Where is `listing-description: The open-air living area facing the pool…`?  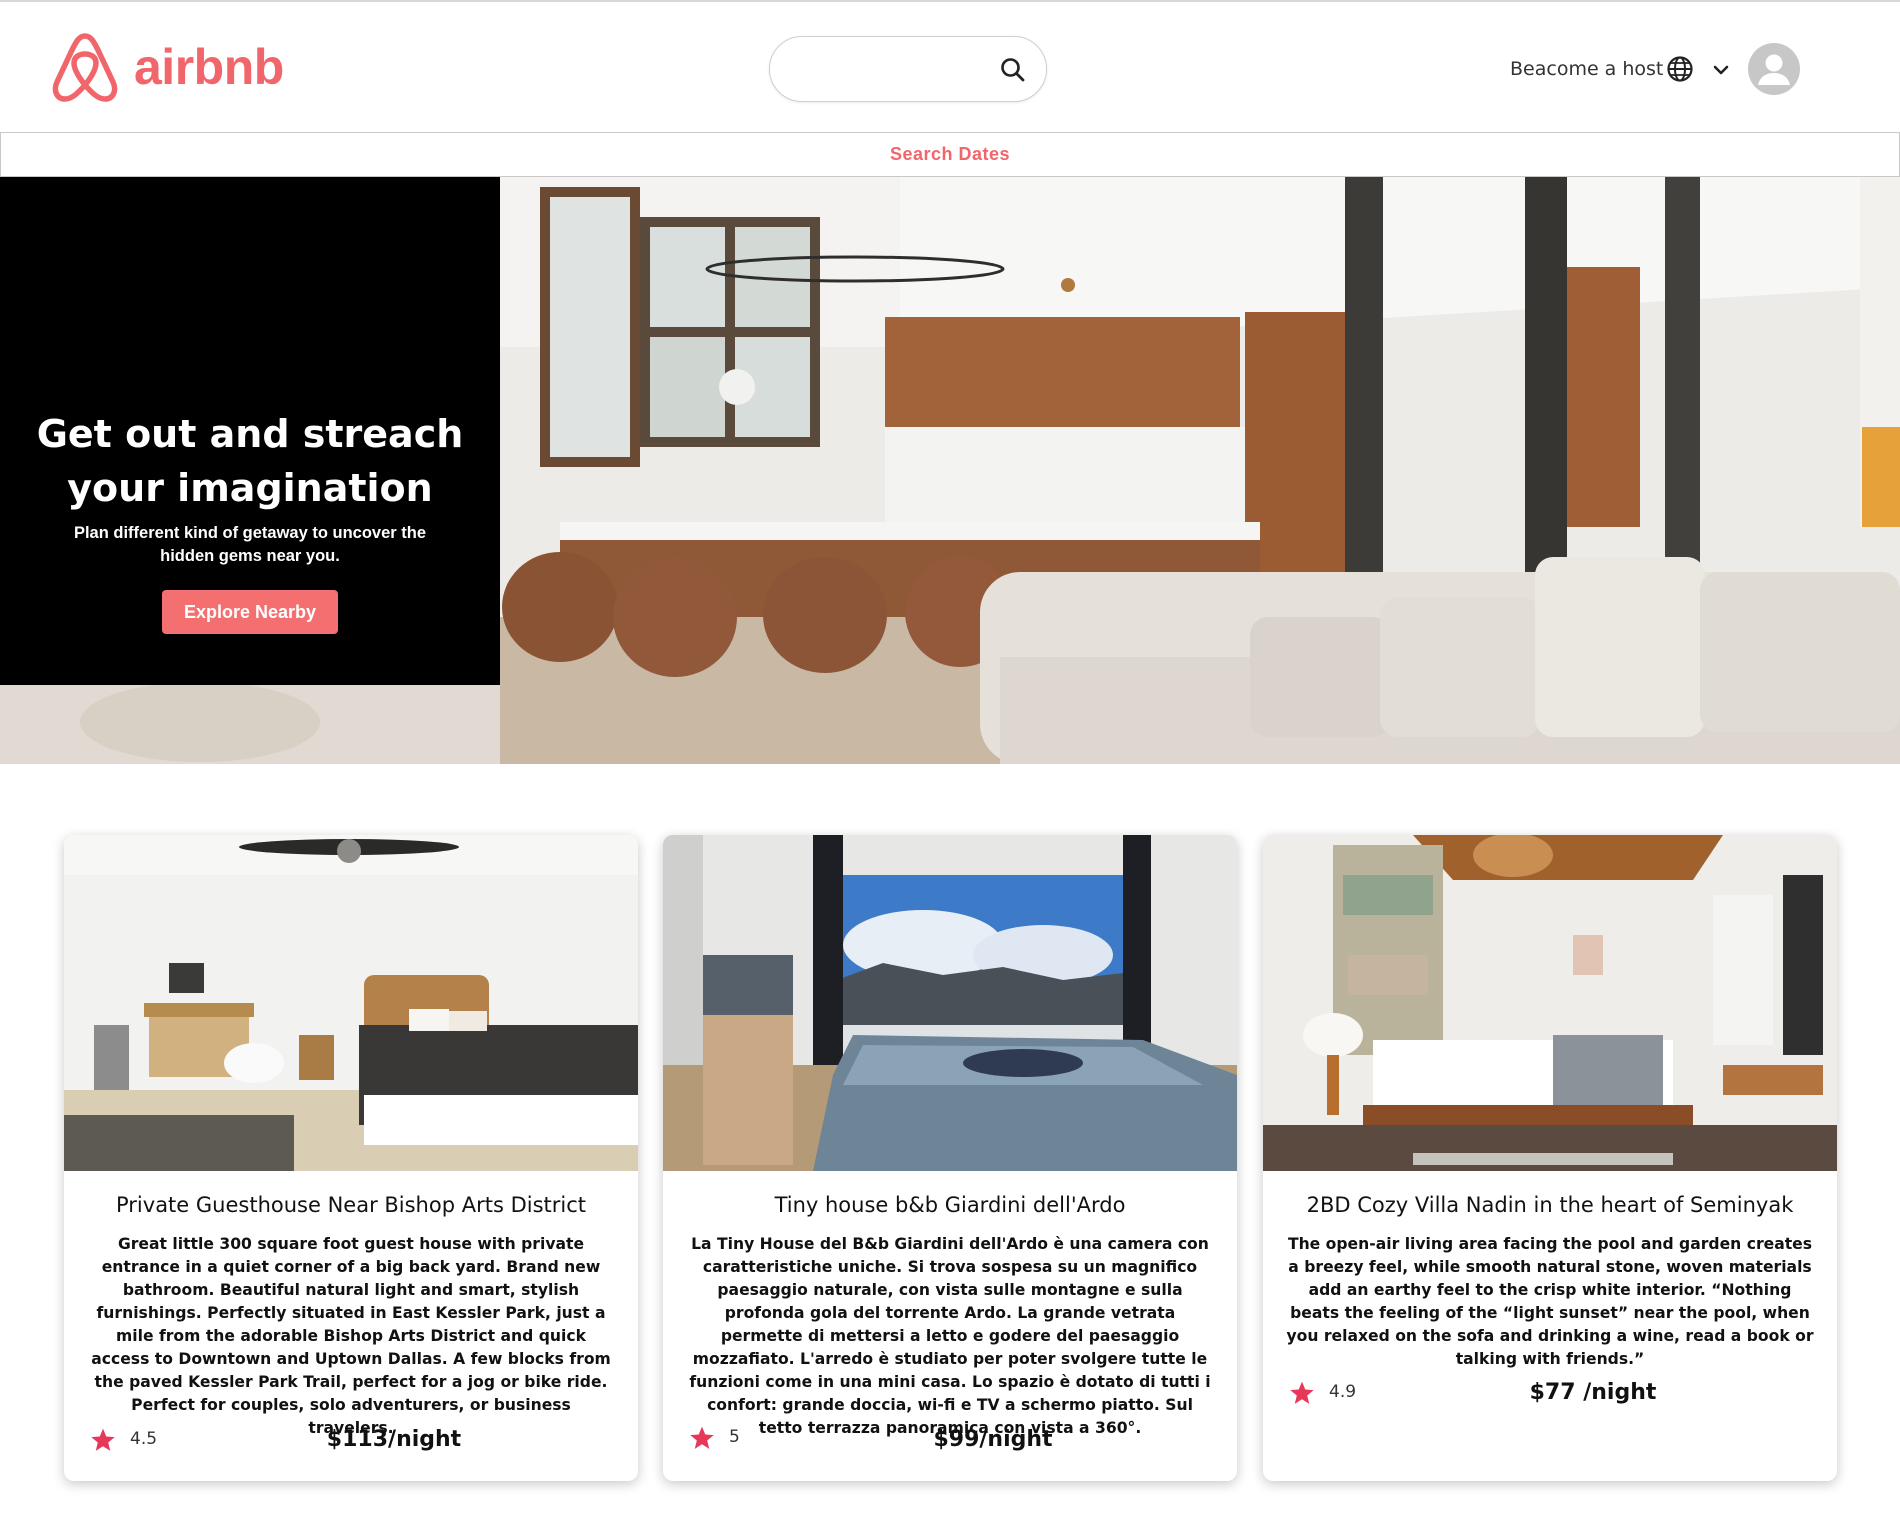
listing-description: The open-air living area facing the pool… is located at coordinates (1550, 1301).